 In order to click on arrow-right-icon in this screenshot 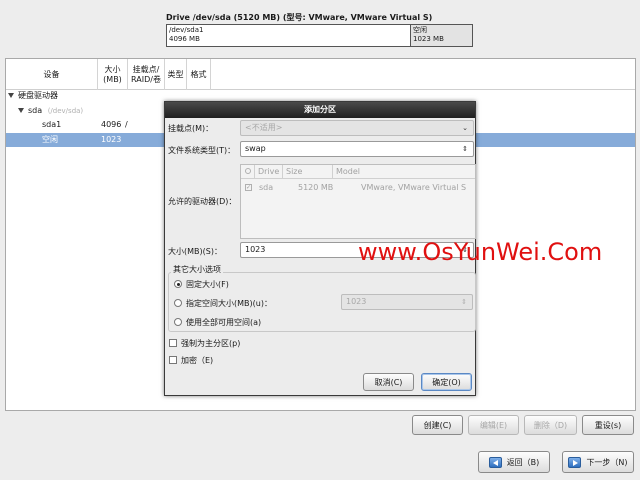, I will do `click(575, 462)`.